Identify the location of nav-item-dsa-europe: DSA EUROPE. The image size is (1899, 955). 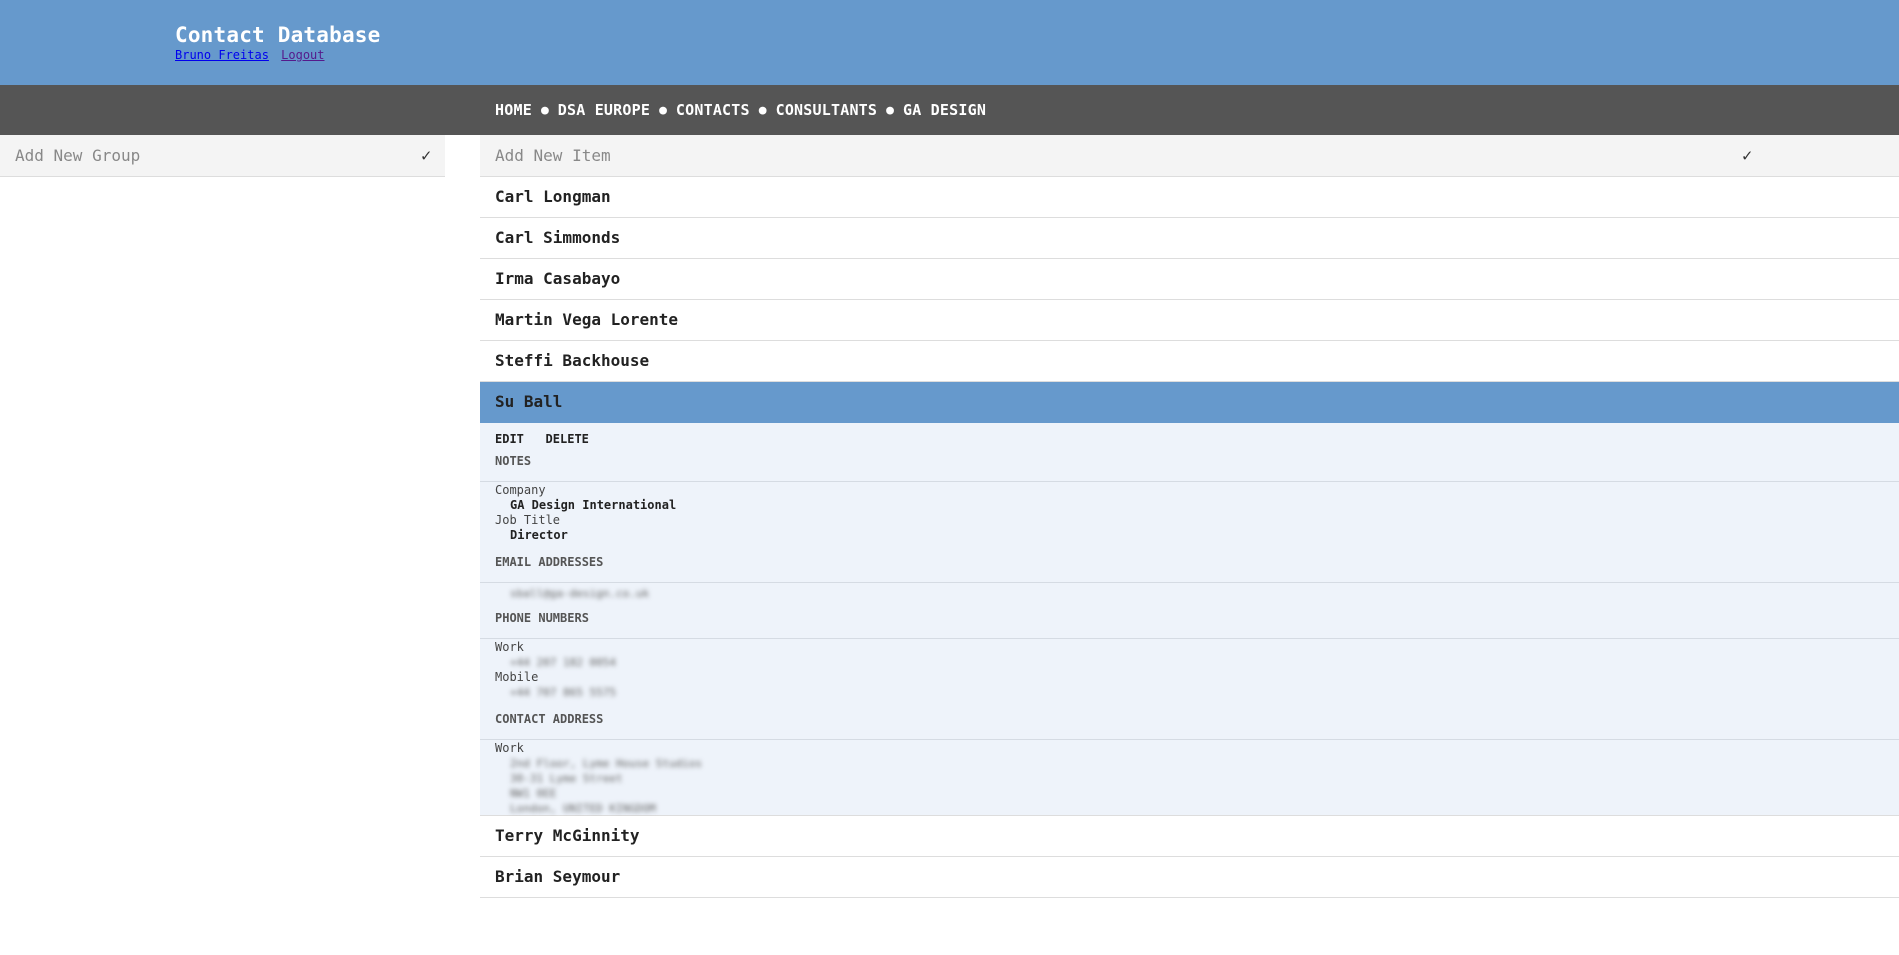
(604, 110).